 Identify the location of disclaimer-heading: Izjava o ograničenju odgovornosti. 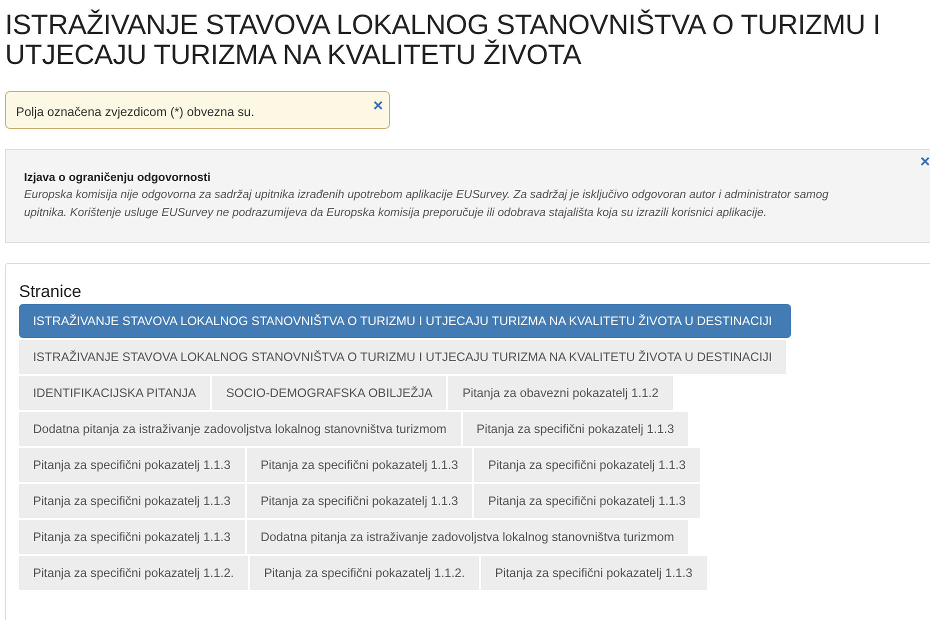
(118, 178).